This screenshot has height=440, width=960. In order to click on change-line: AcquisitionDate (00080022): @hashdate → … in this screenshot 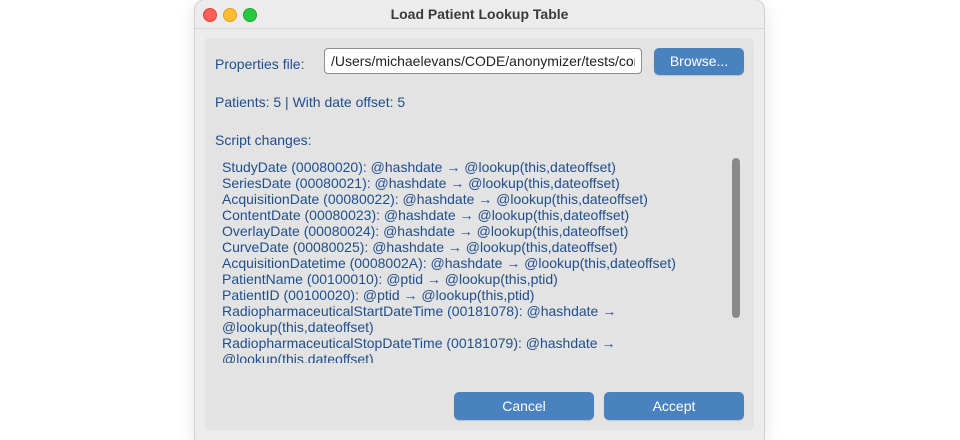, I will do `click(435, 199)`.